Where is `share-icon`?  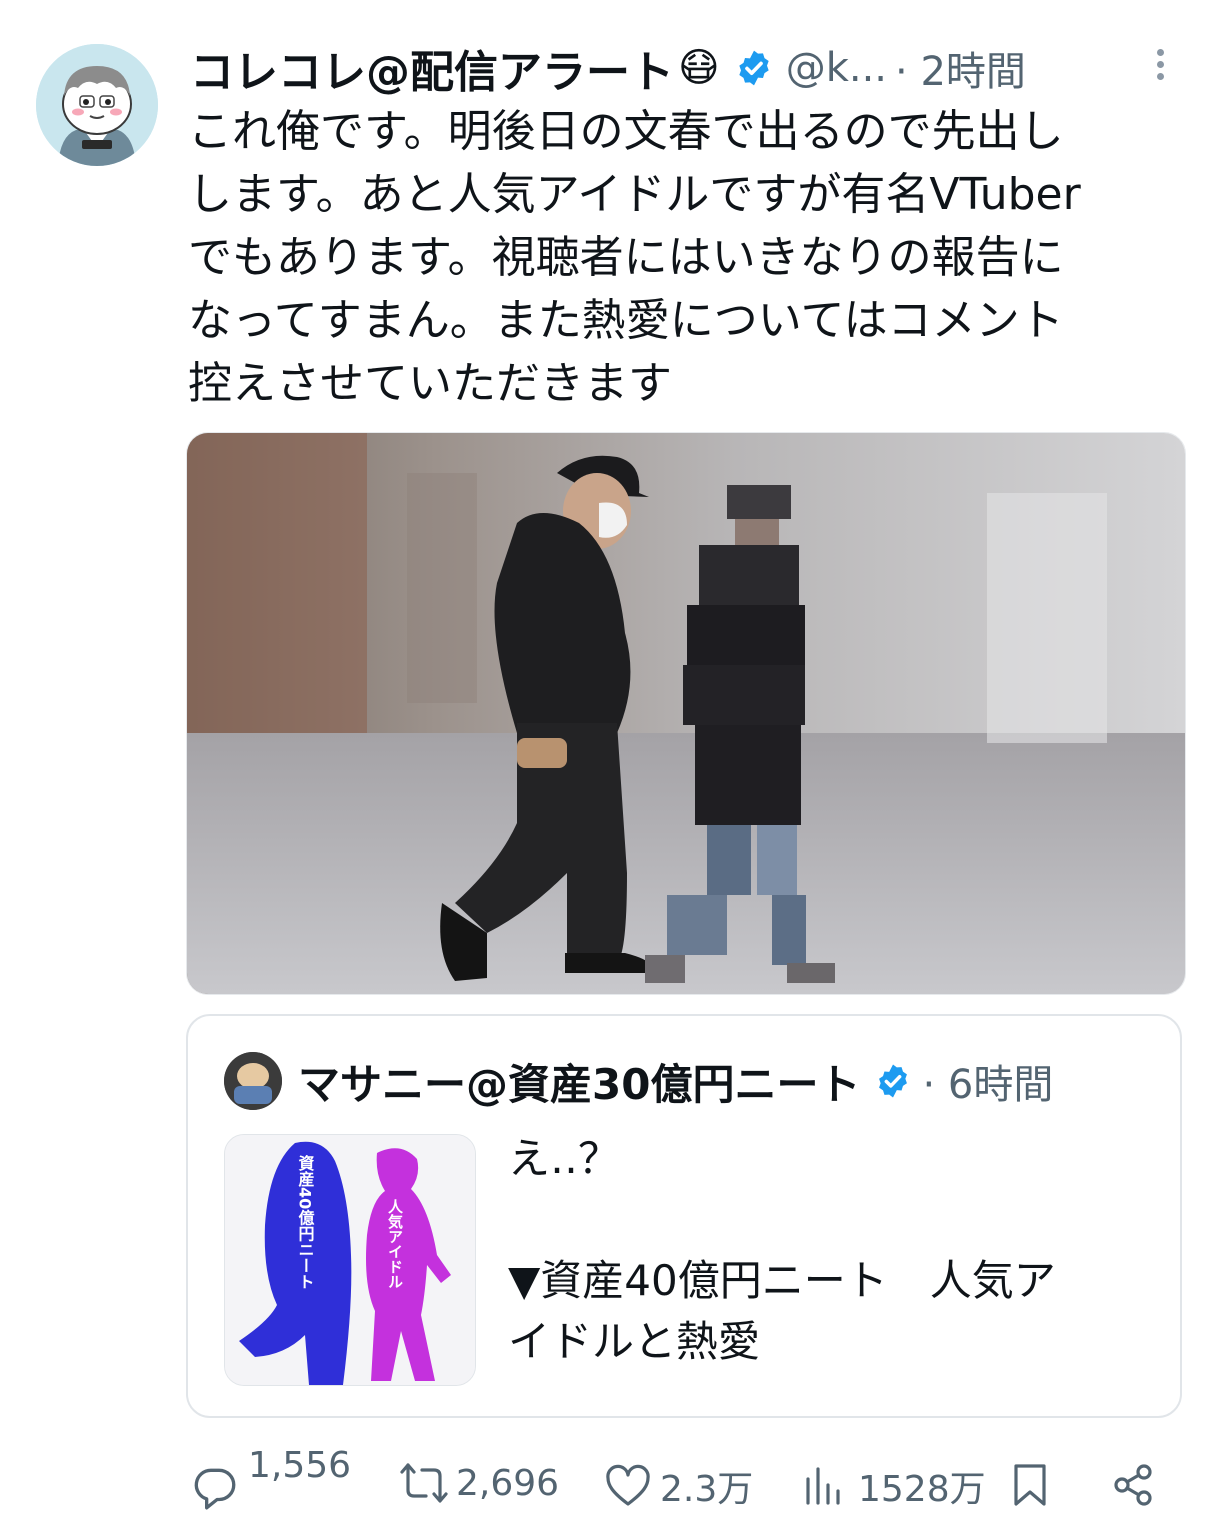
share-icon is located at coordinates (1133, 1485).